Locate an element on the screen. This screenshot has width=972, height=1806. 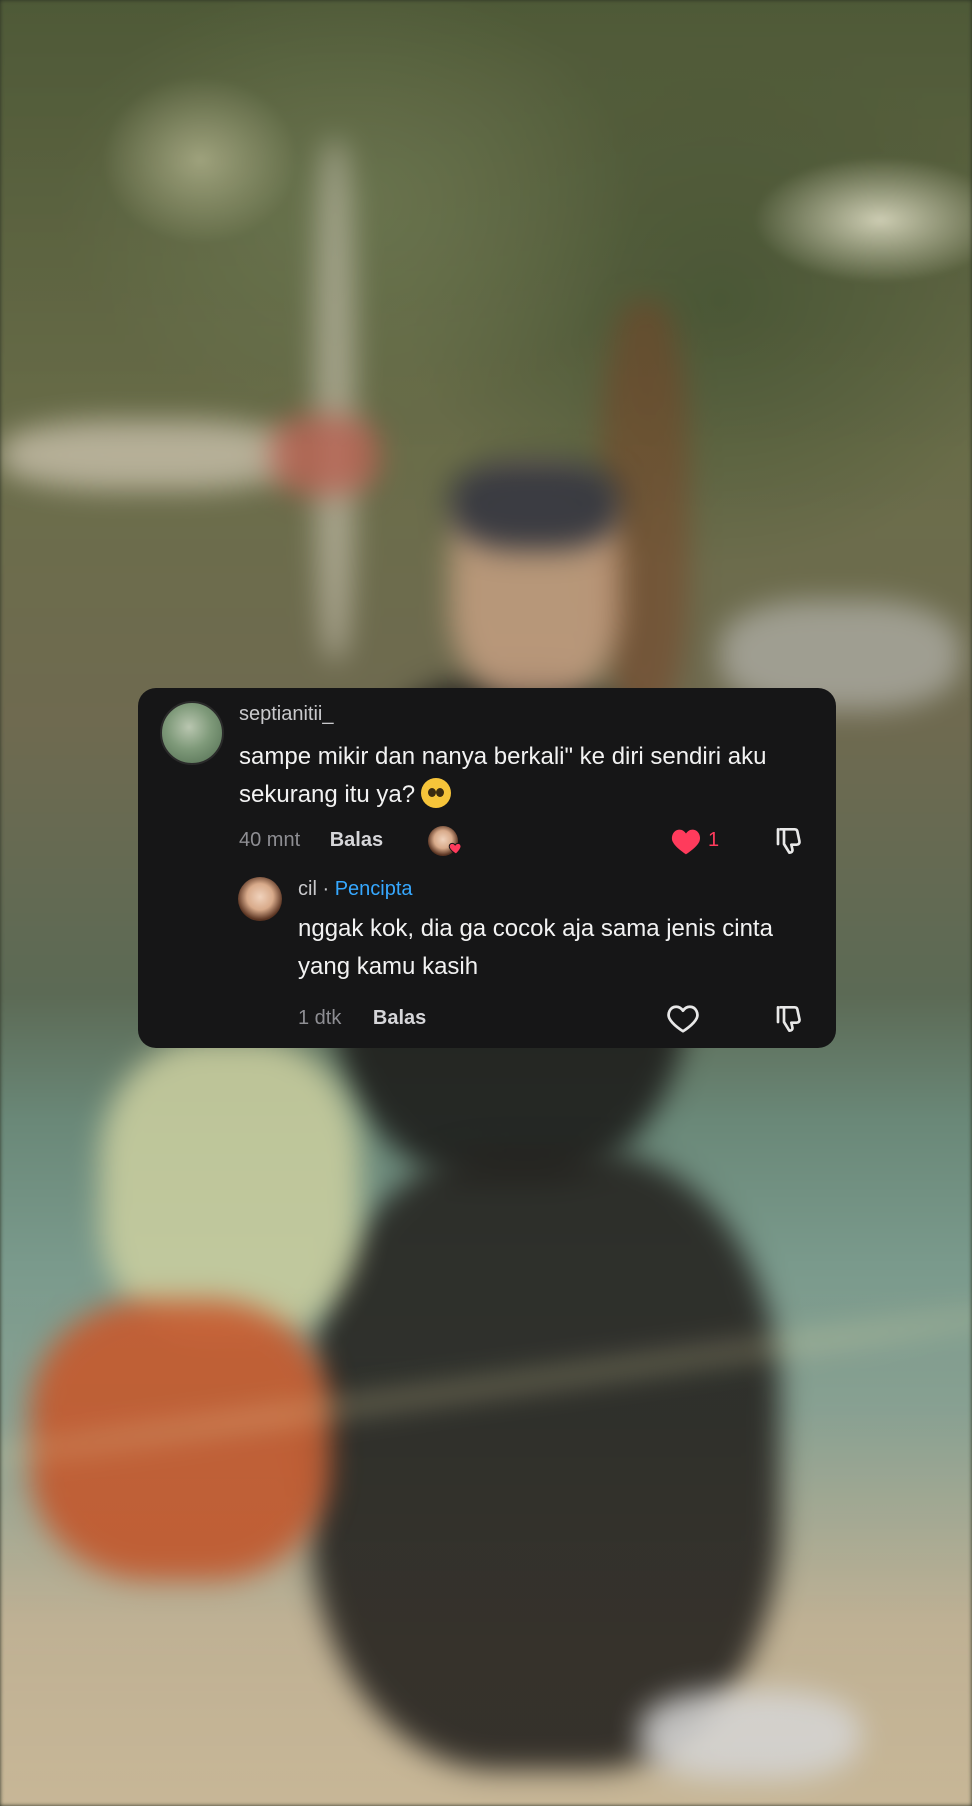
creator-liked-heart-icon is located at coordinates (455, 848).